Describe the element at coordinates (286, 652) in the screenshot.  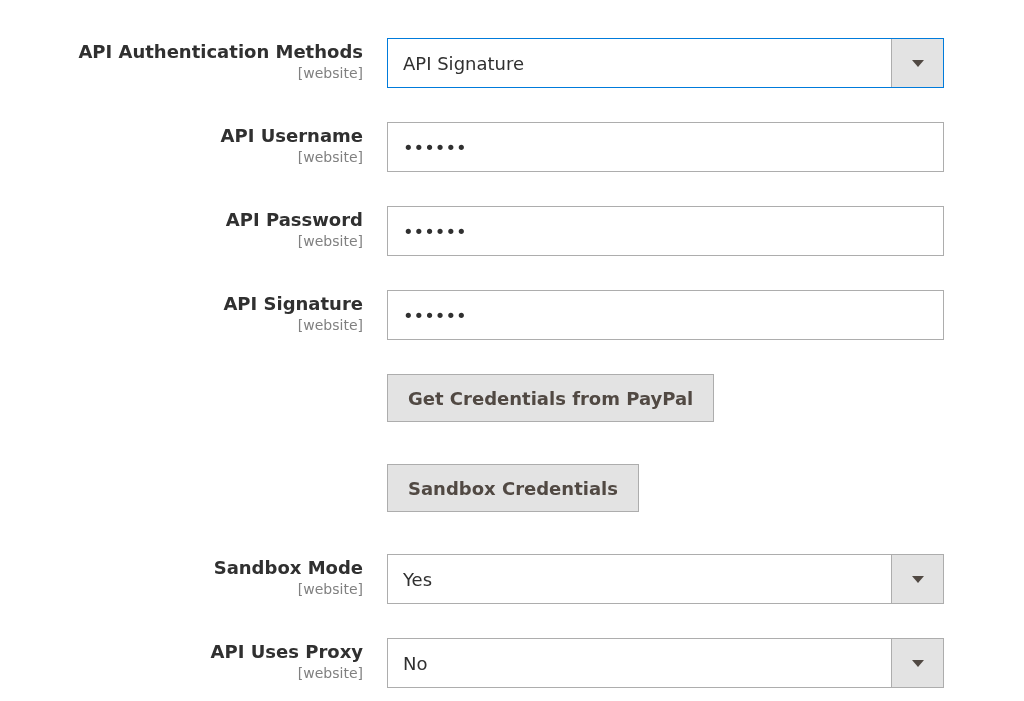
I see `field-label: API Uses Proxy` at that location.